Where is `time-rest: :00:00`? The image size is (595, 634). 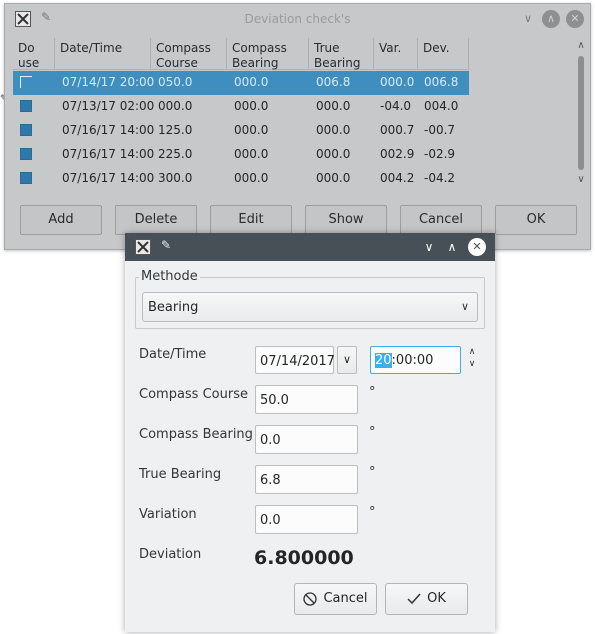
time-rest: :00:00 is located at coordinates (412, 360).